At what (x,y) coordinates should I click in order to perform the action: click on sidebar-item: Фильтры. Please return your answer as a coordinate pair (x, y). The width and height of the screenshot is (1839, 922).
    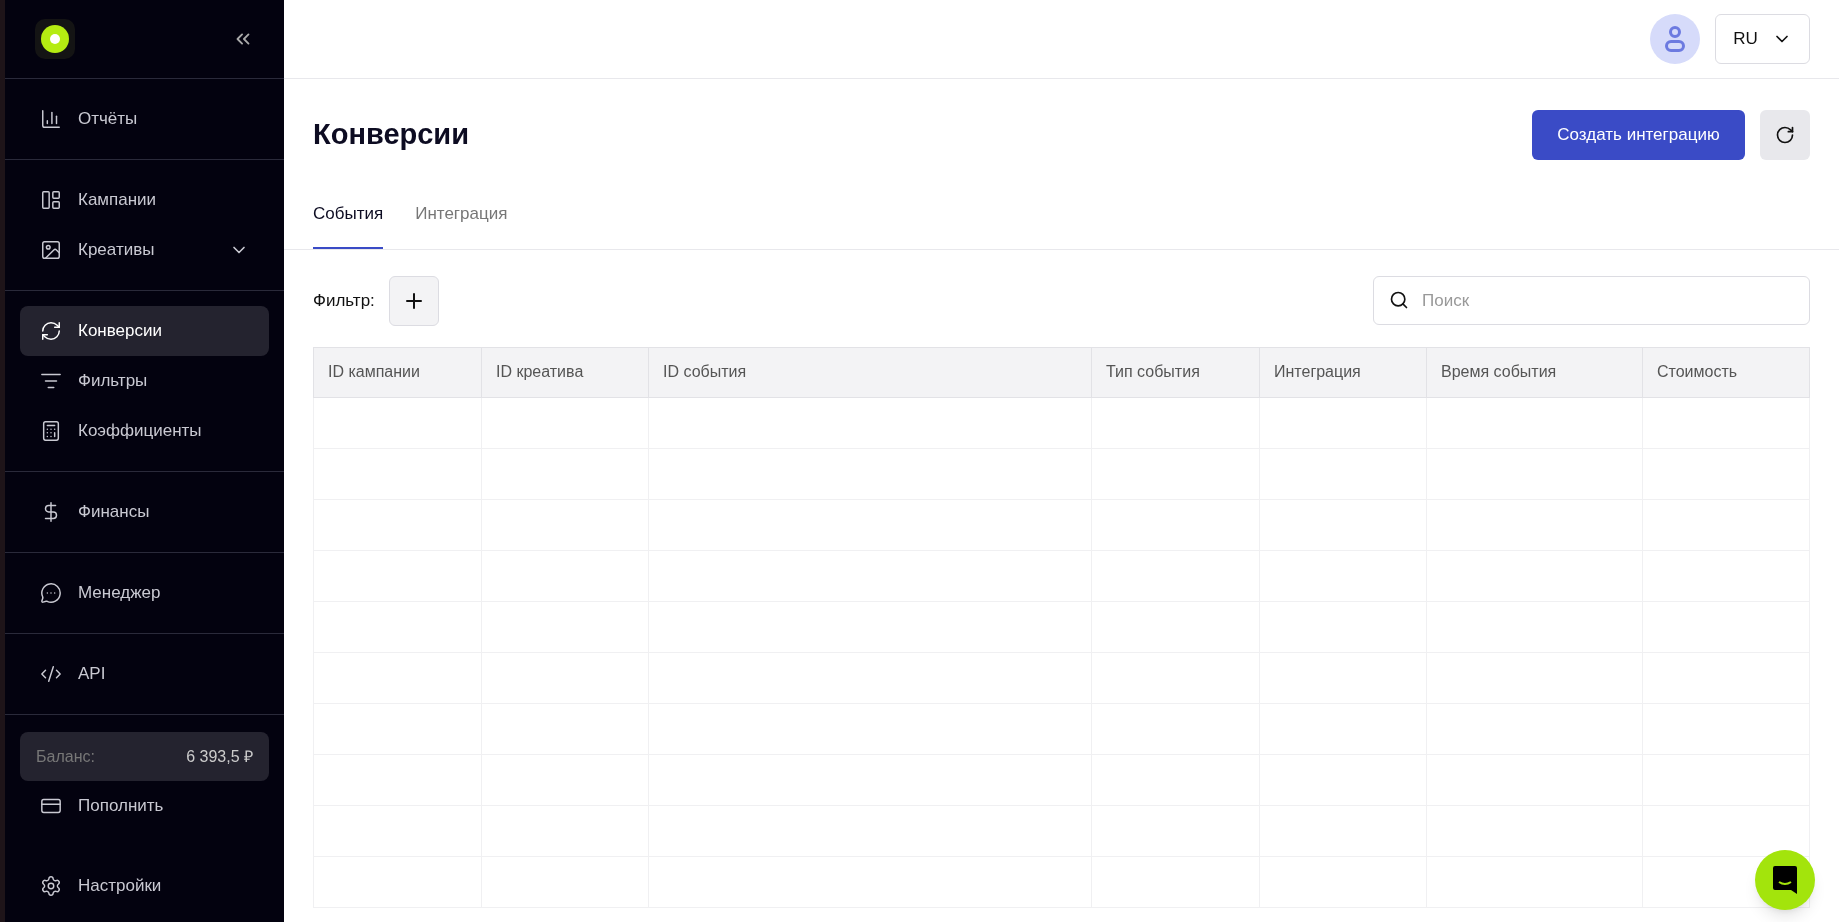
    Looking at the image, I should click on (144, 381).